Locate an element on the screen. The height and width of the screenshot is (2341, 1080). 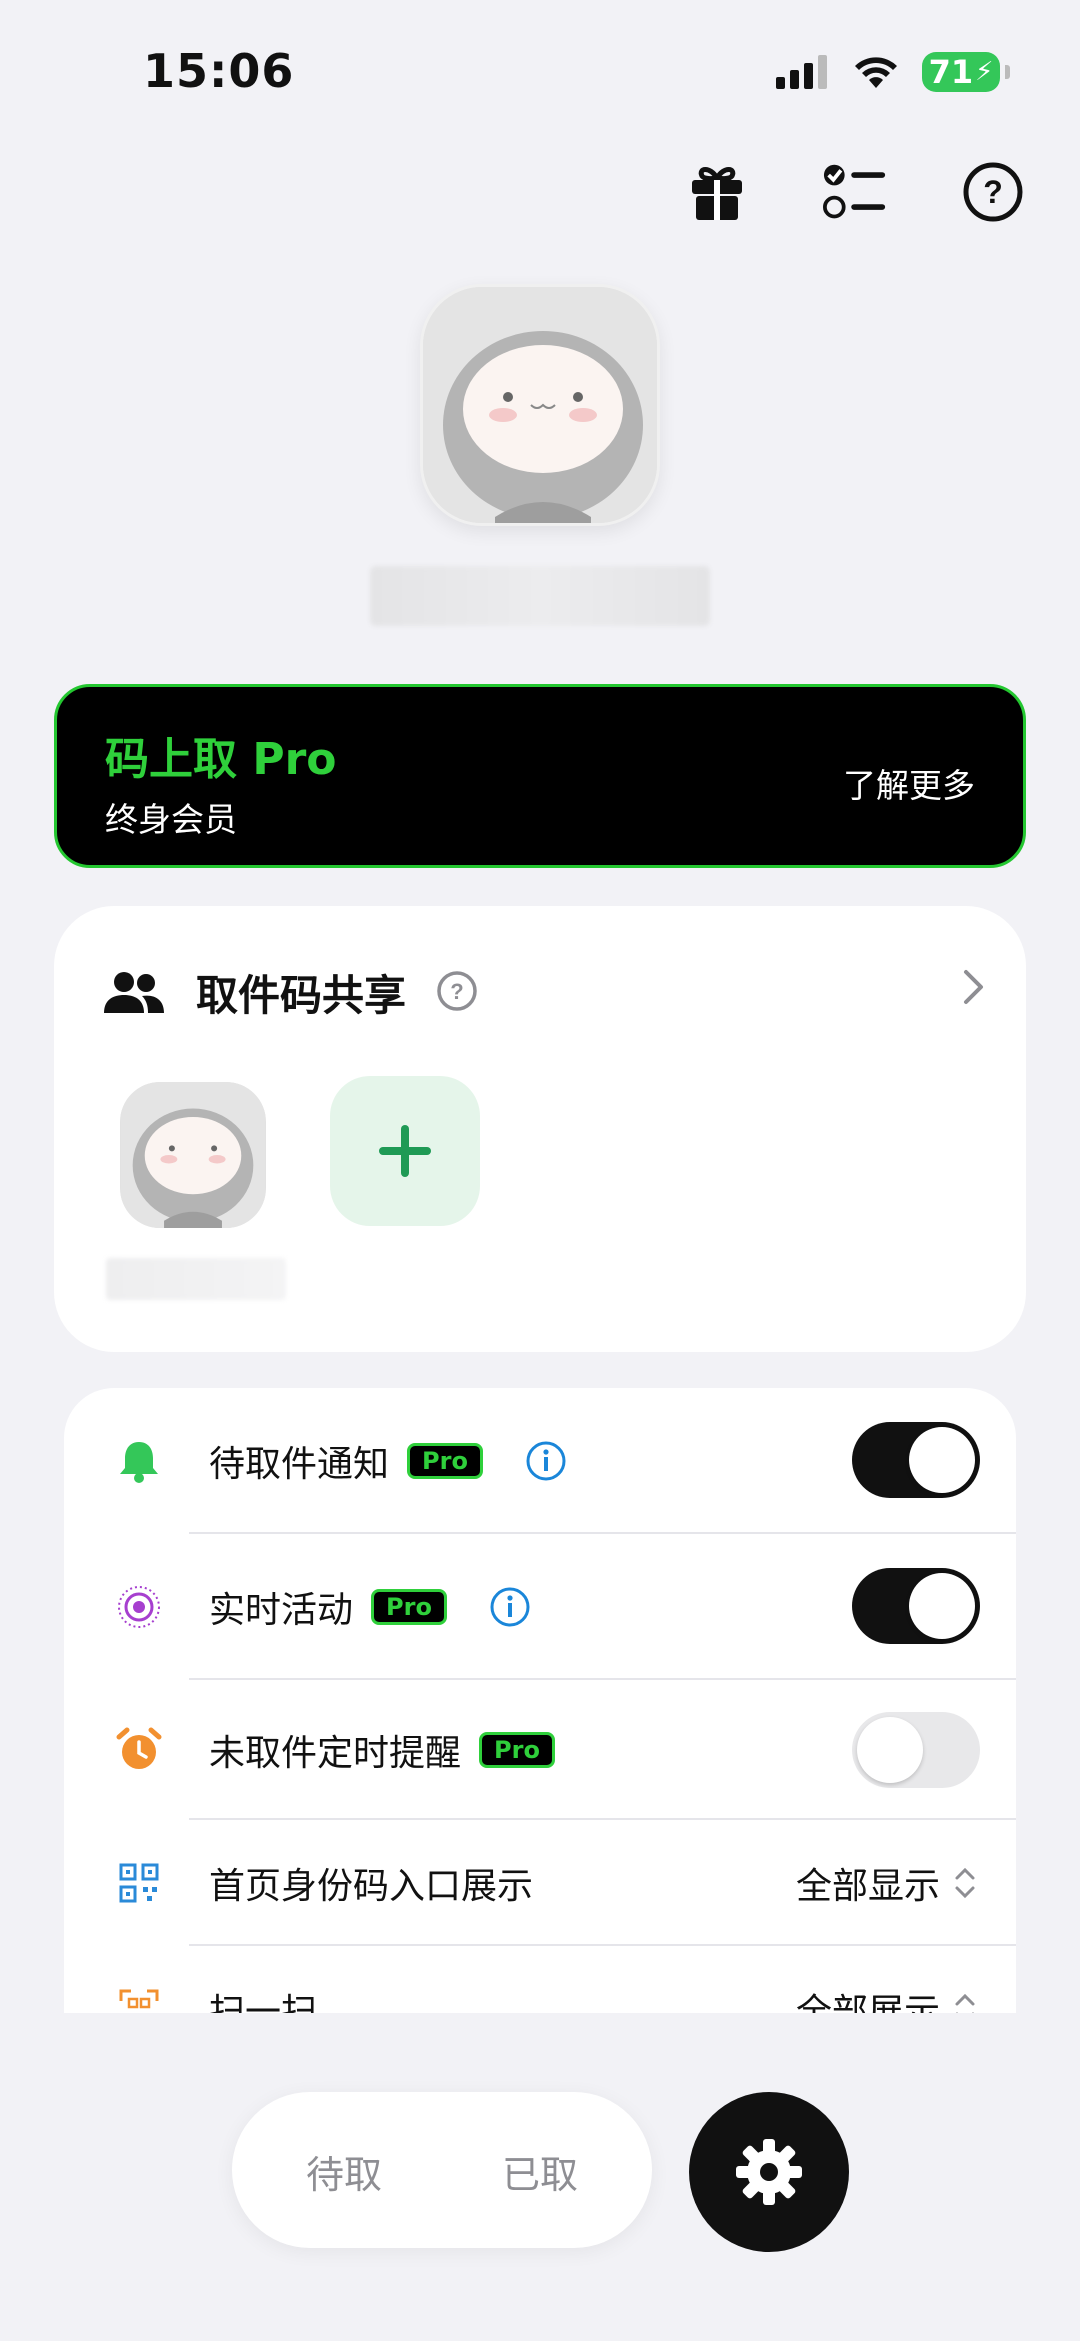
settings-button is located at coordinates (769, 2172).